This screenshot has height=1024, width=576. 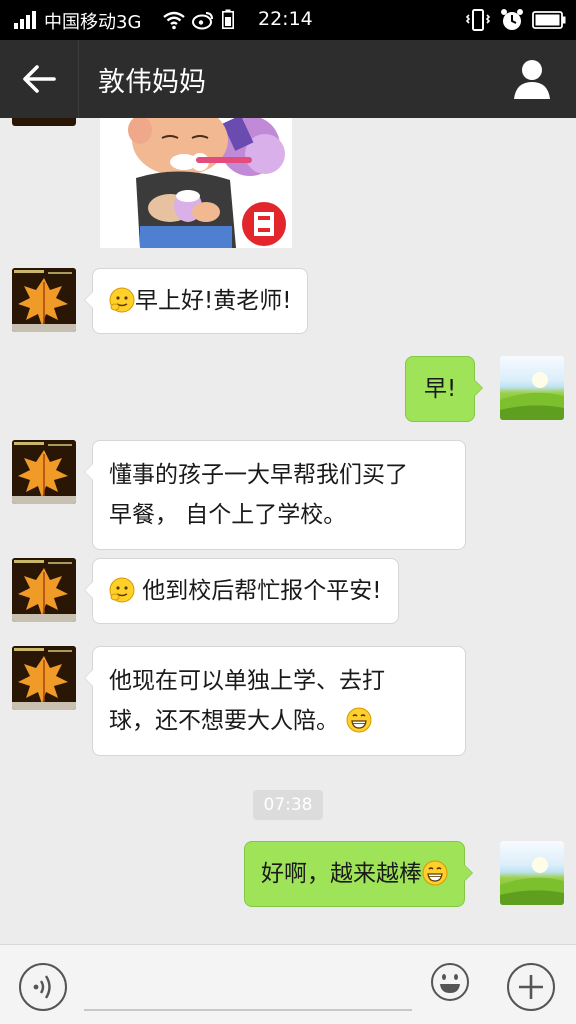 I want to click on person-icon, so click(x=532, y=79).